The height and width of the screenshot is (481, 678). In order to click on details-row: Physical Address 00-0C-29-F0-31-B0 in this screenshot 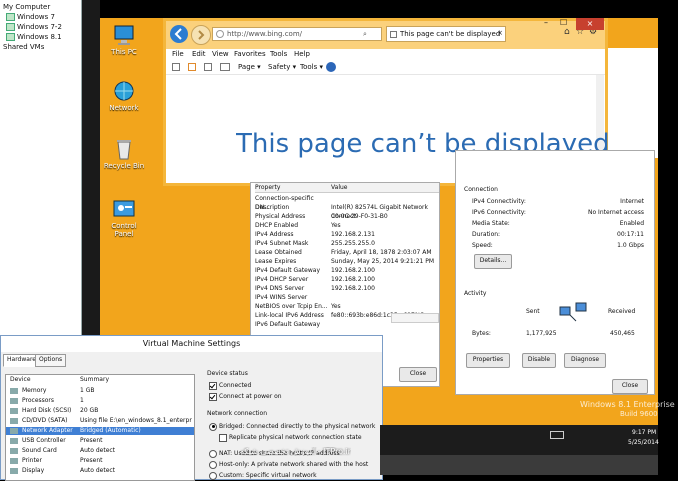, I will do `click(347, 216)`.